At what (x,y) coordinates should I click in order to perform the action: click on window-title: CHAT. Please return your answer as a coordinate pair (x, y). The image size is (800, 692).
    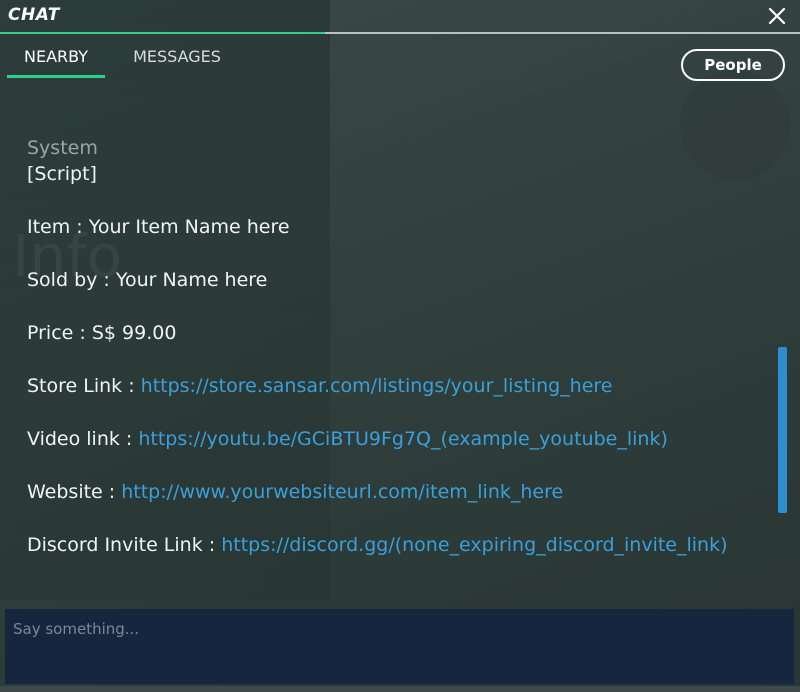
    Looking at the image, I should click on (34, 15).